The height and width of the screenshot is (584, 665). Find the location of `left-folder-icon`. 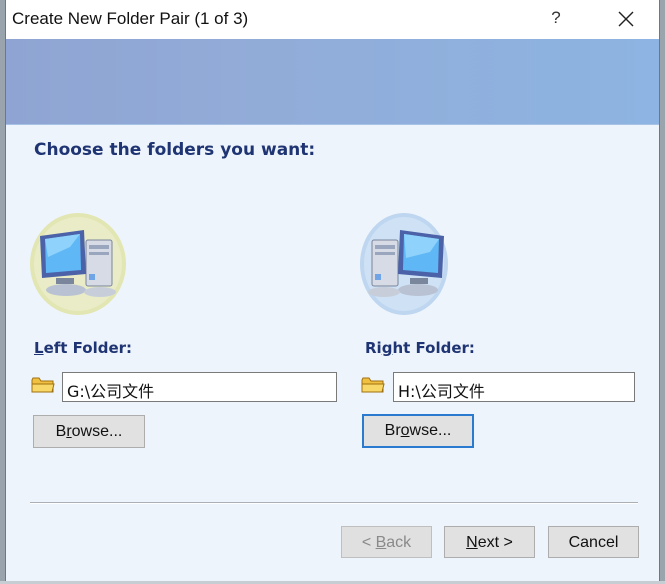

left-folder-icon is located at coordinates (43, 385).